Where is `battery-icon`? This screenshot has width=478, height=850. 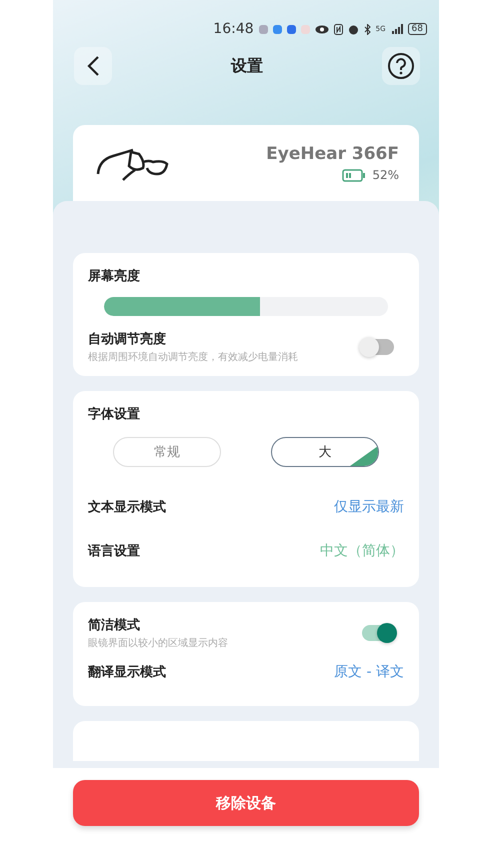 battery-icon is located at coordinates (354, 175).